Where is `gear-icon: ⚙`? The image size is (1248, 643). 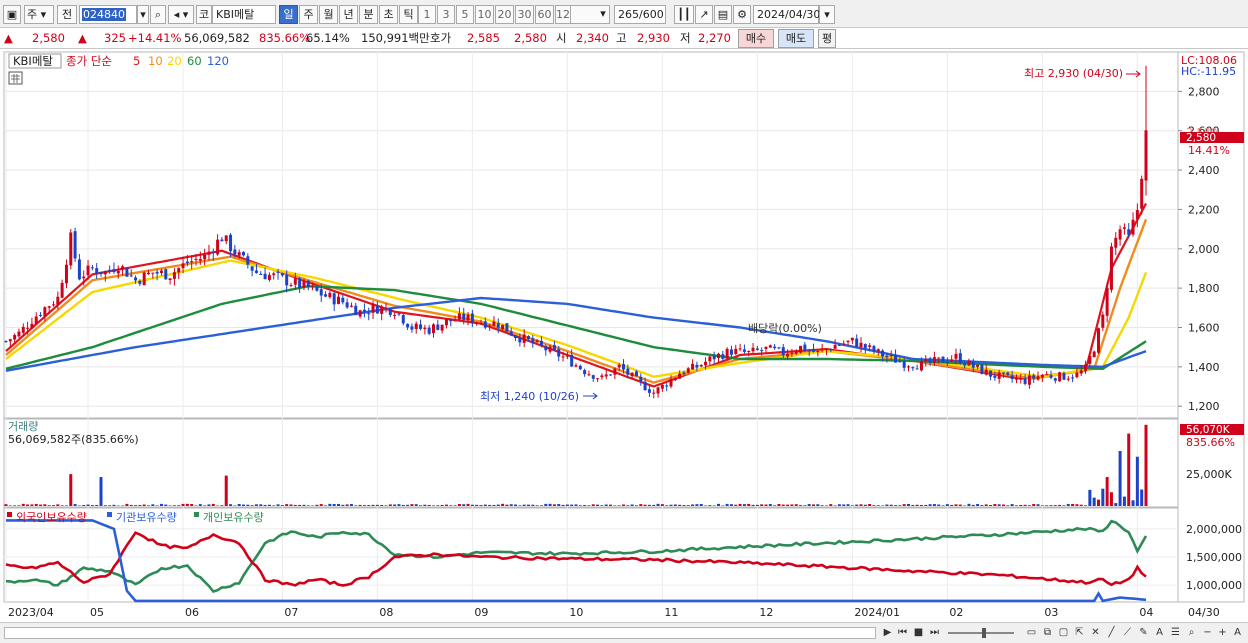
gear-icon: ⚙ is located at coordinates (742, 14).